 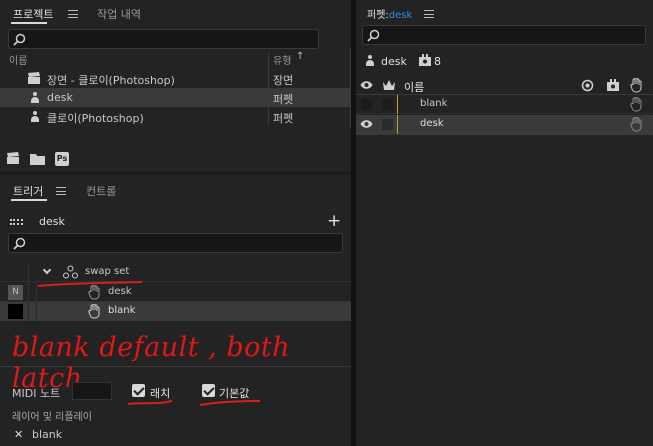 I want to click on swap-item-name: desk, so click(x=120, y=291).